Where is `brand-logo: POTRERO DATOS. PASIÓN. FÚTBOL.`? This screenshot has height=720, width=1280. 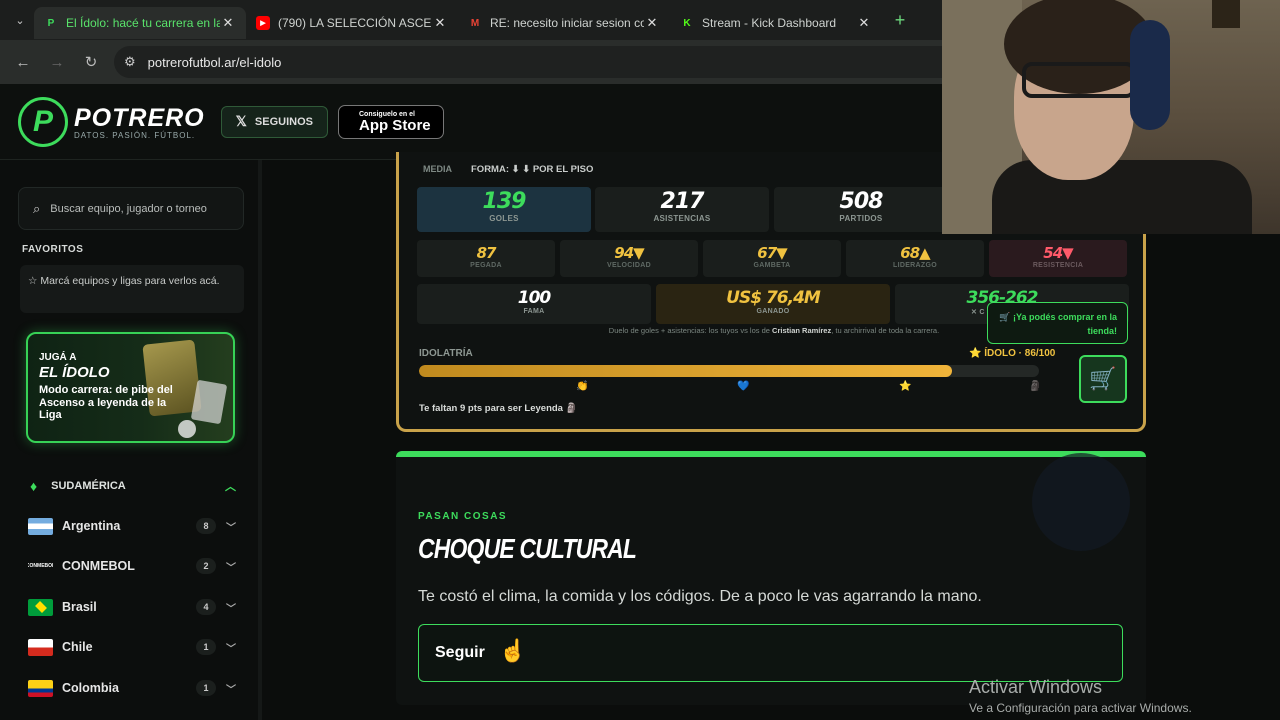
brand-logo: POTRERO DATOS. PASIÓN. FÚTBOL. is located at coordinates (139, 122).